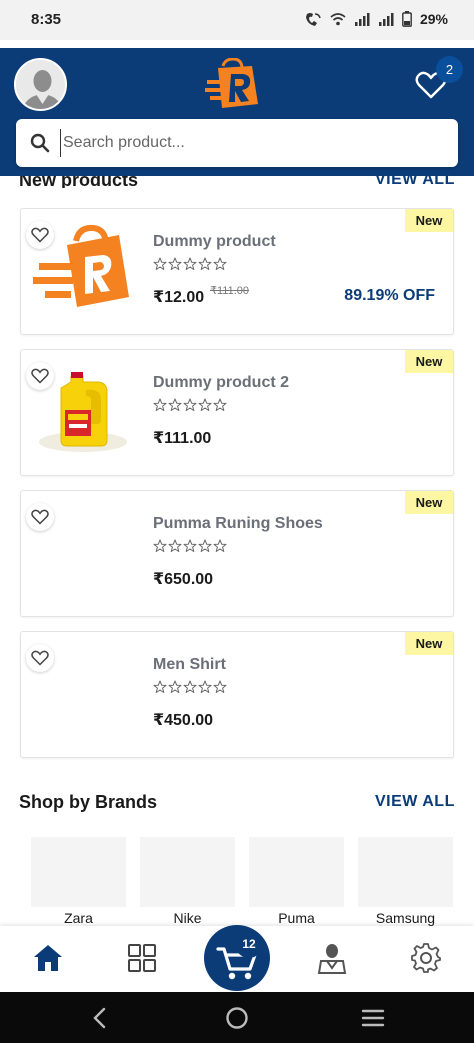 The image size is (474, 1043). What do you see at coordinates (415, 802) in the screenshot?
I see `brands-view-all: VIEW ALL` at bounding box center [415, 802].